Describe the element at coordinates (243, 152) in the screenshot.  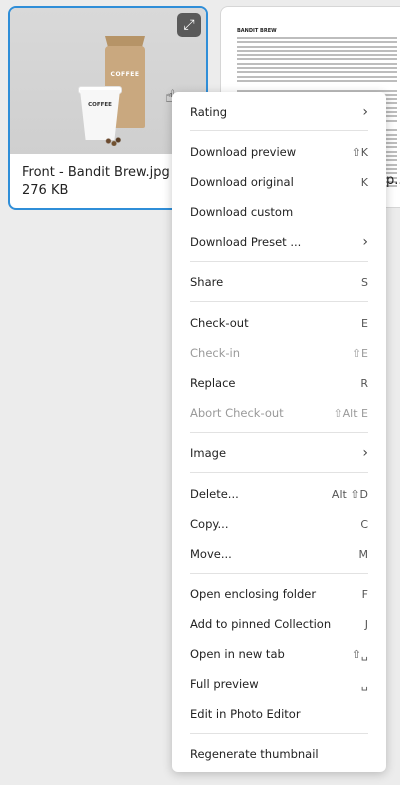
I see `menu-item-label: Download preview` at that location.